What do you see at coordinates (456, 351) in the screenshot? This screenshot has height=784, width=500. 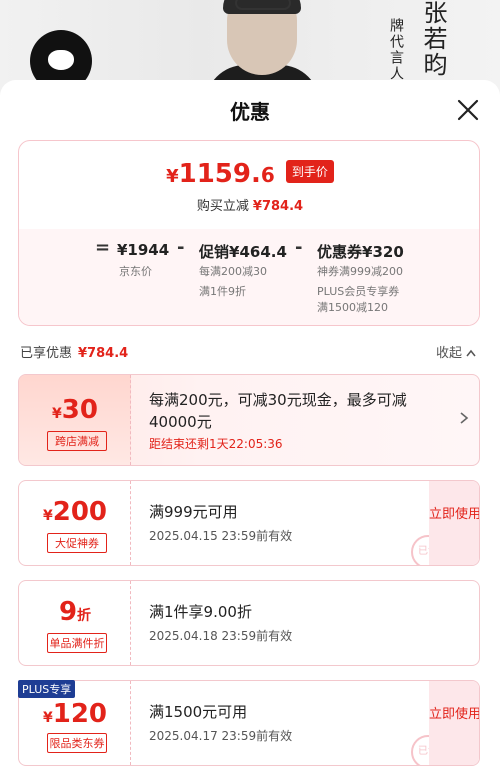 I see `collapse-button: 收起` at bounding box center [456, 351].